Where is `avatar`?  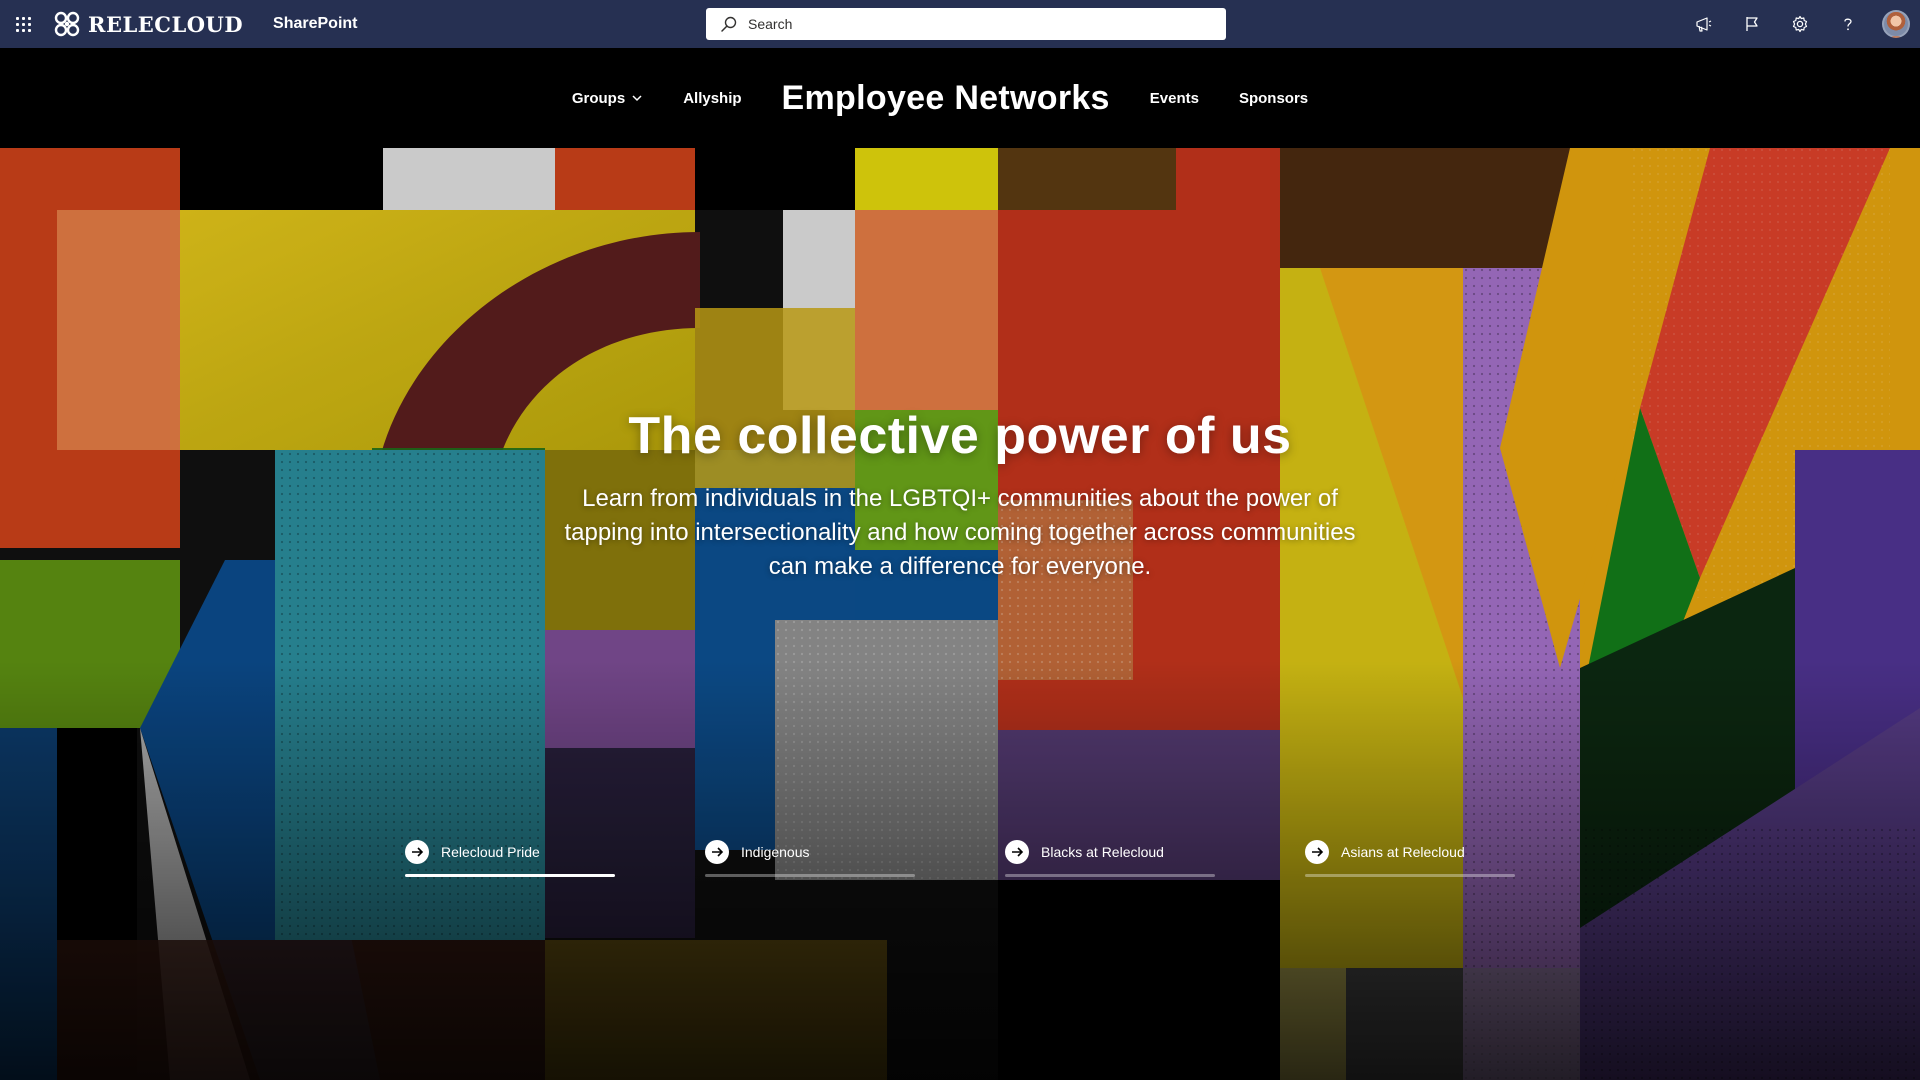 avatar is located at coordinates (1896, 24).